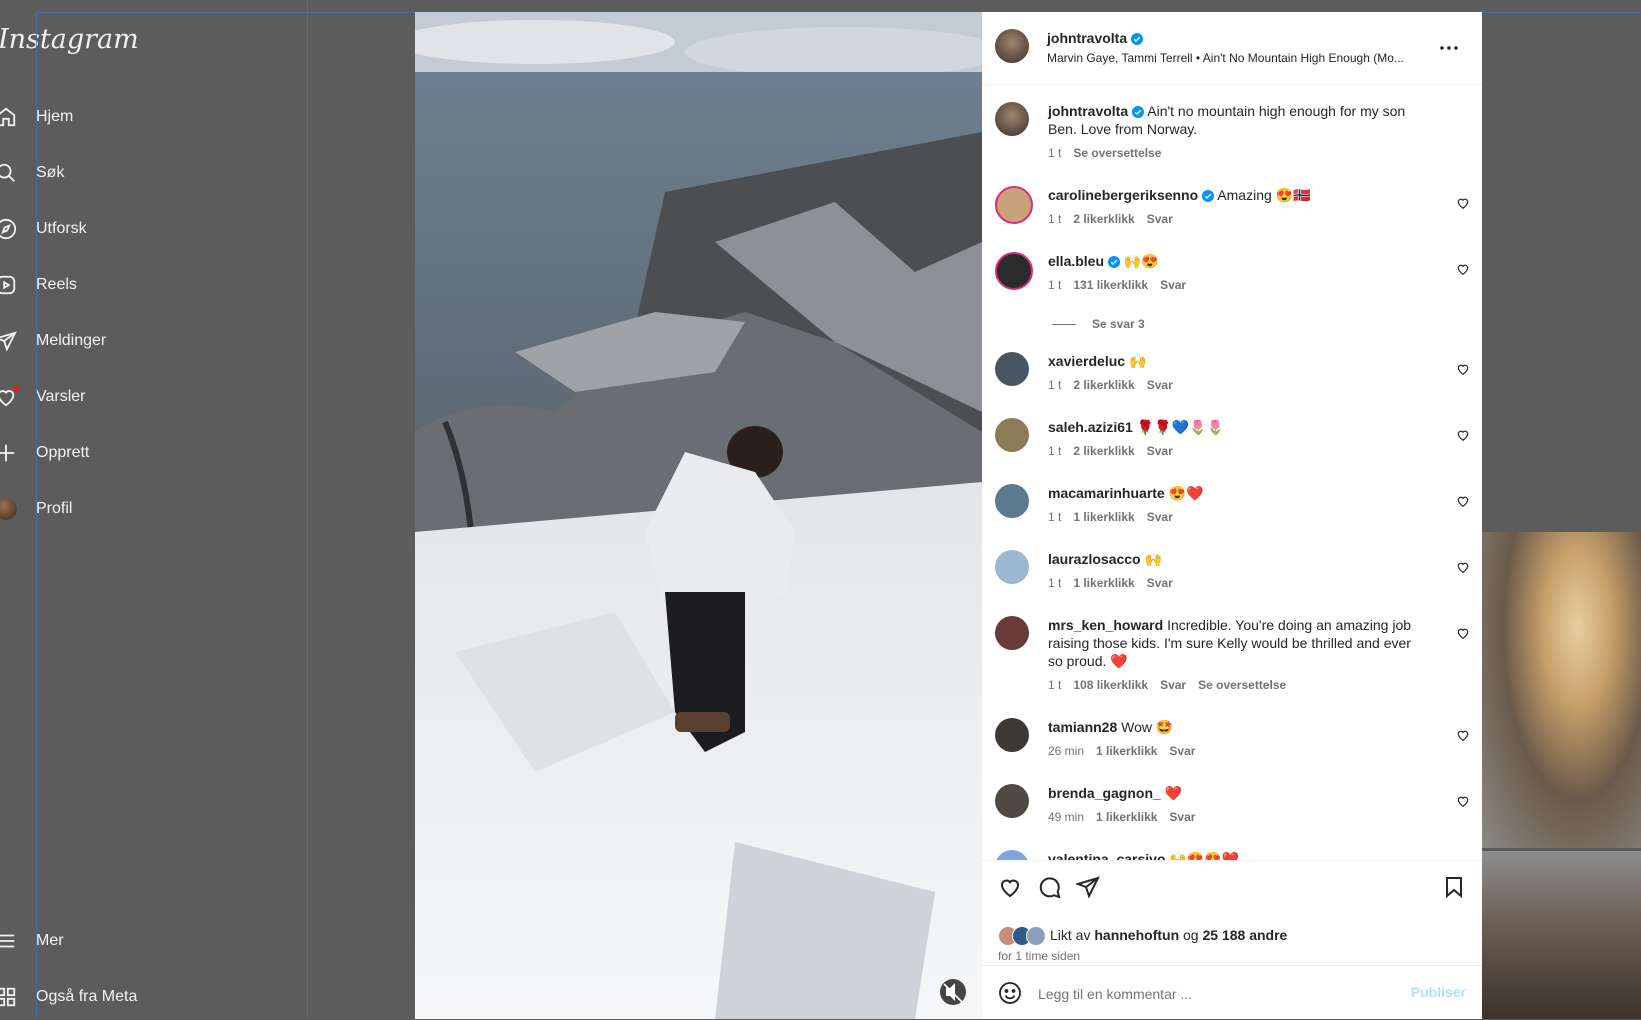 The height and width of the screenshot is (1020, 1641). I want to click on comment-icon, so click(1049, 887).